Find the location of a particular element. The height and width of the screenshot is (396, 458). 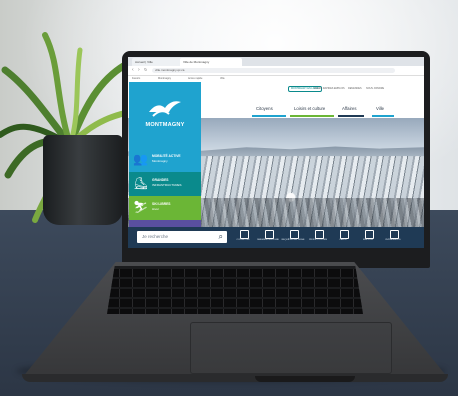

promo-subtitle: INFRASTRUCTURES is located at coordinates (167, 185).